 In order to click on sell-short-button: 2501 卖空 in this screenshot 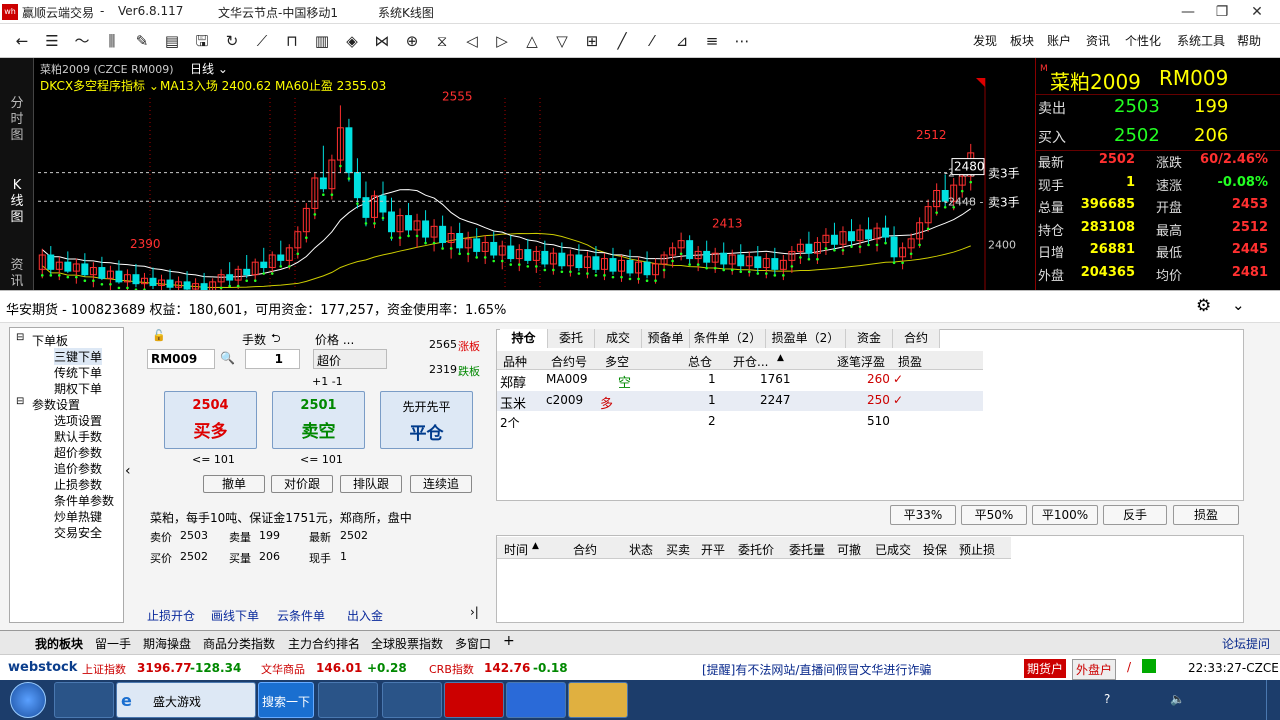, I will do `click(318, 420)`.